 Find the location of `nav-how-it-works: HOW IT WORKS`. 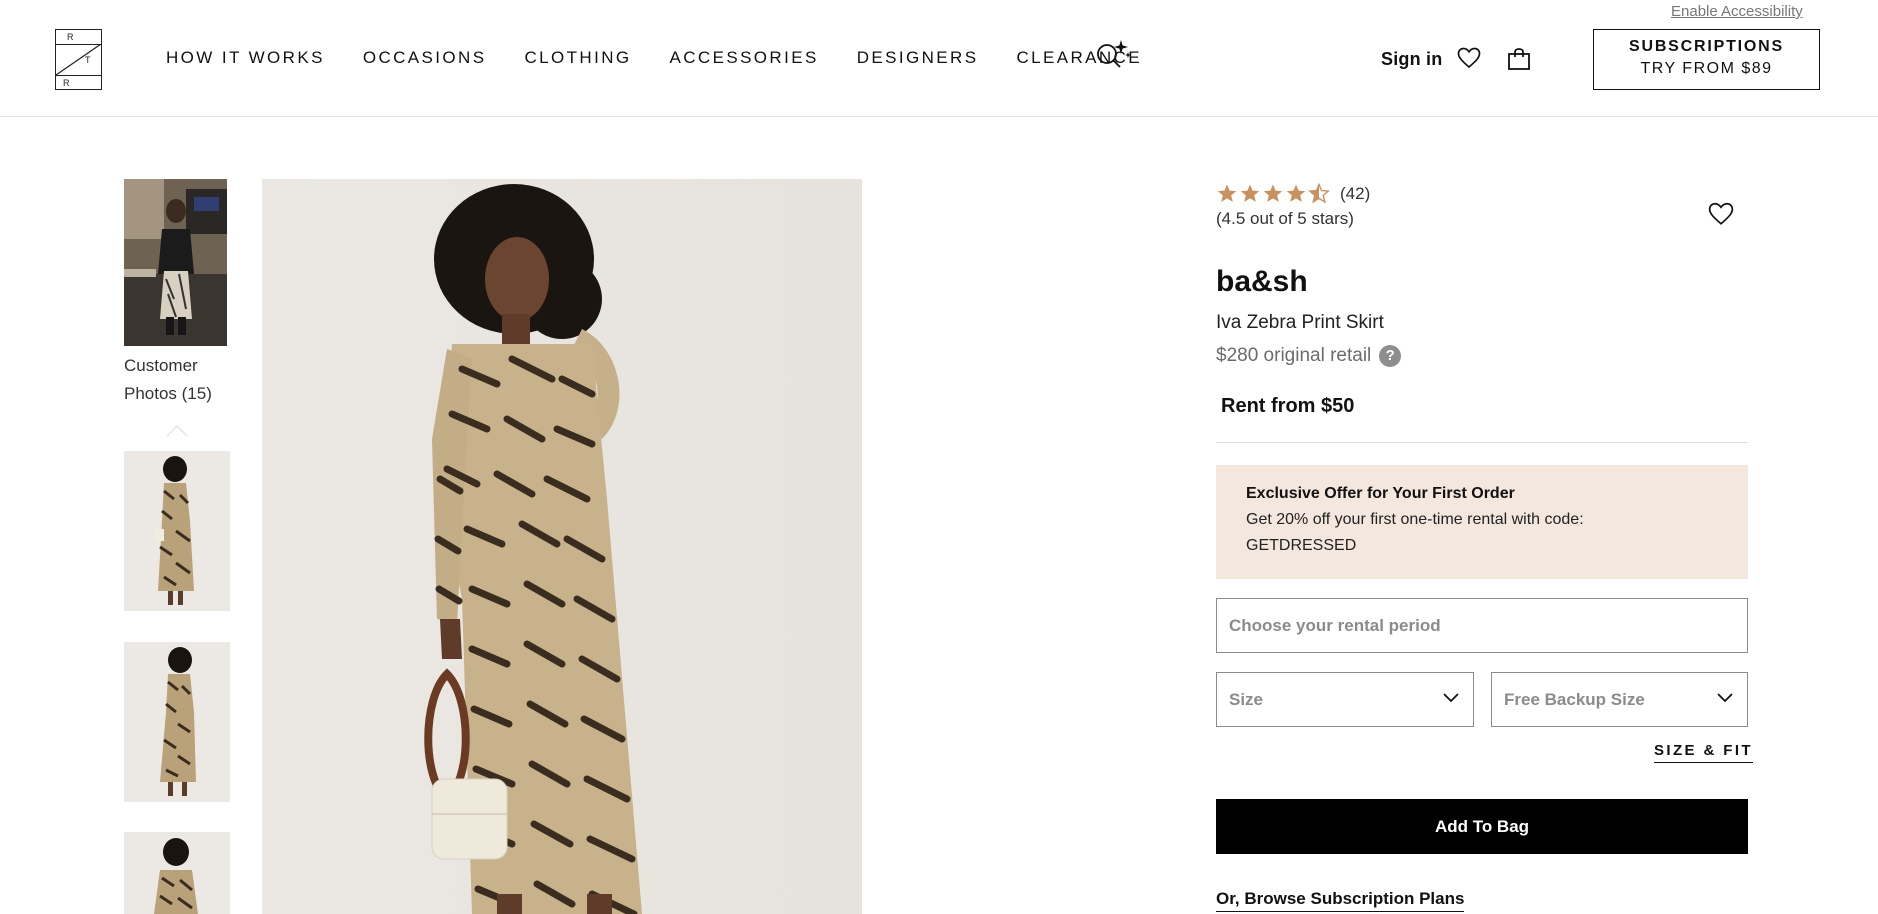

nav-how-it-works: HOW IT WORKS is located at coordinates (245, 58).